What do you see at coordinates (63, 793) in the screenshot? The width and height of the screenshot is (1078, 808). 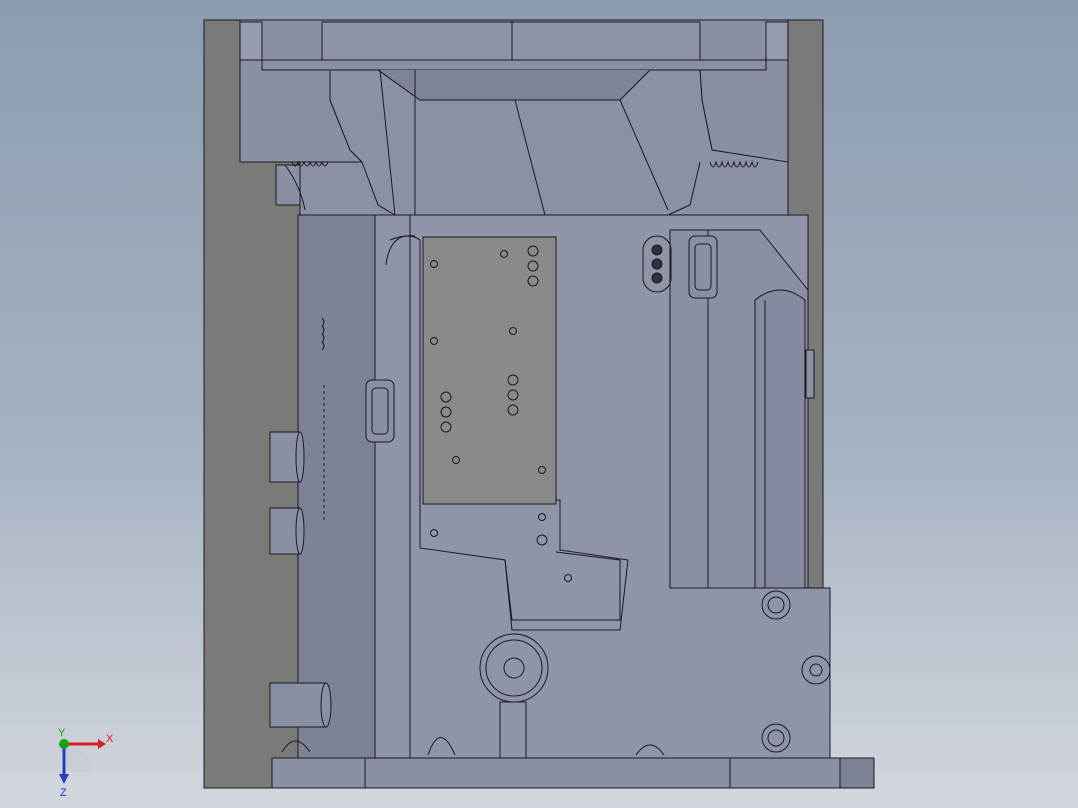 I see `z-axis-label: Z` at bounding box center [63, 793].